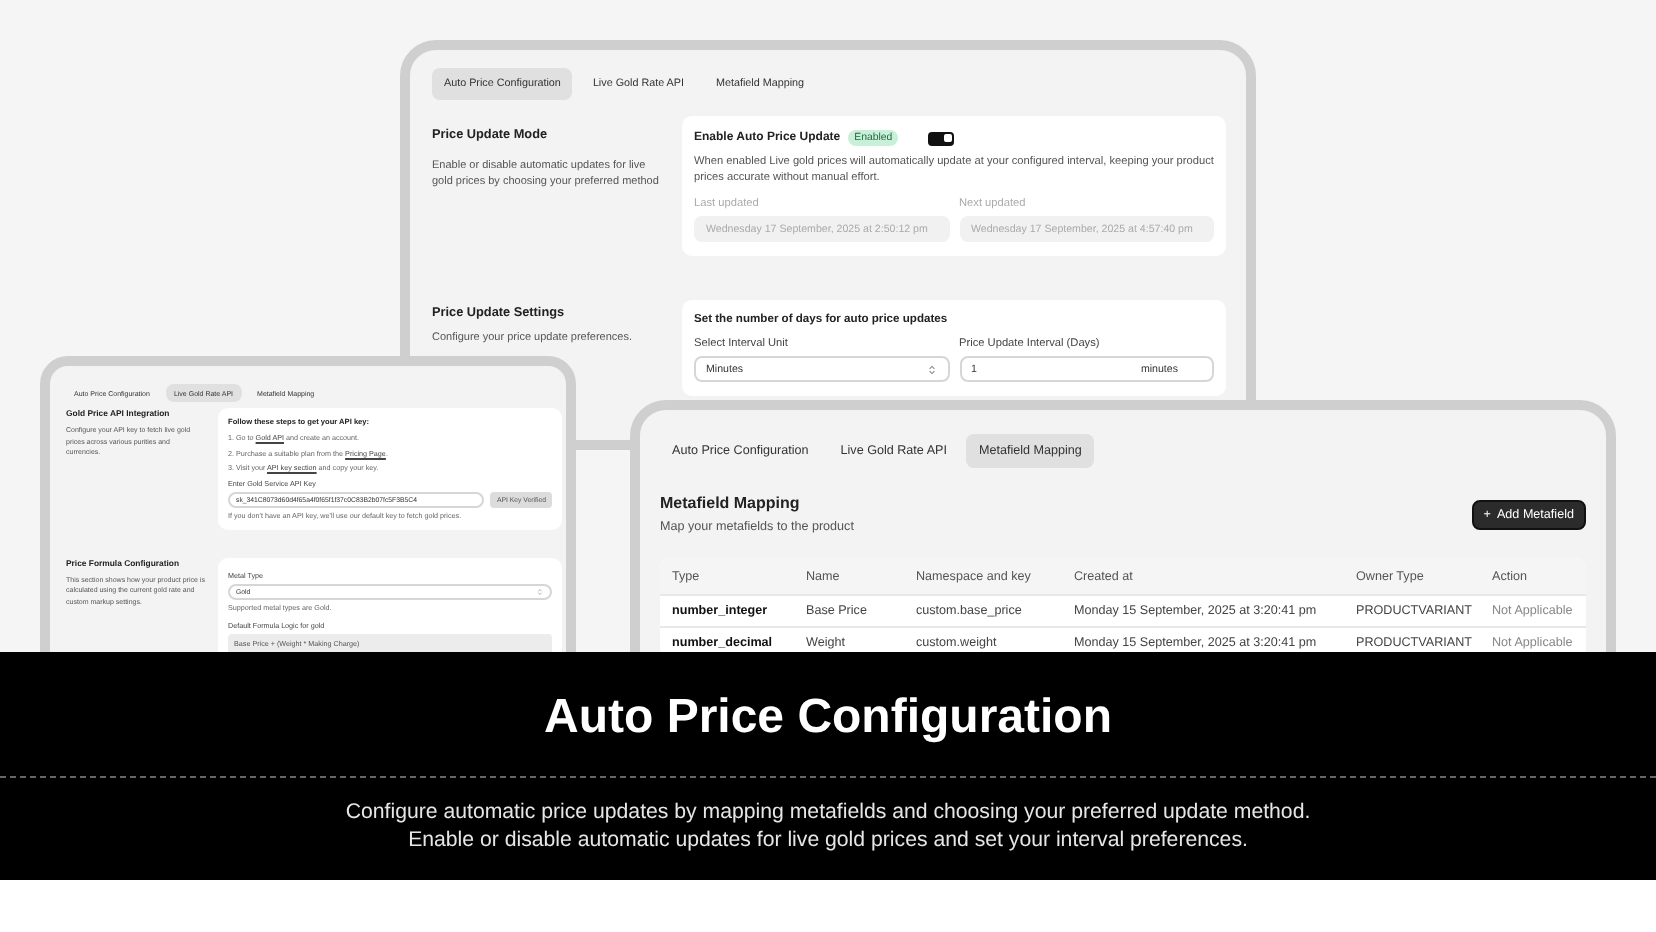 This screenshot has width=1656, height=932. Describe the element at coordinates (828, 812) in the screenshot. I see `banner-description: Configure automatic price updates by mapping metafields and choosing your preferred update method.` at that location.